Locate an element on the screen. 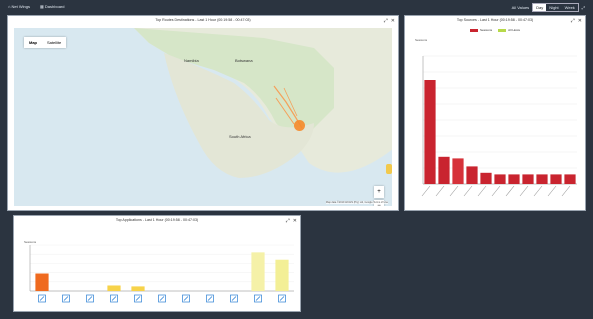 The height and width of the screenshot is (319, 593). grid-icon: ▦ is located at coordinates (42, 6).